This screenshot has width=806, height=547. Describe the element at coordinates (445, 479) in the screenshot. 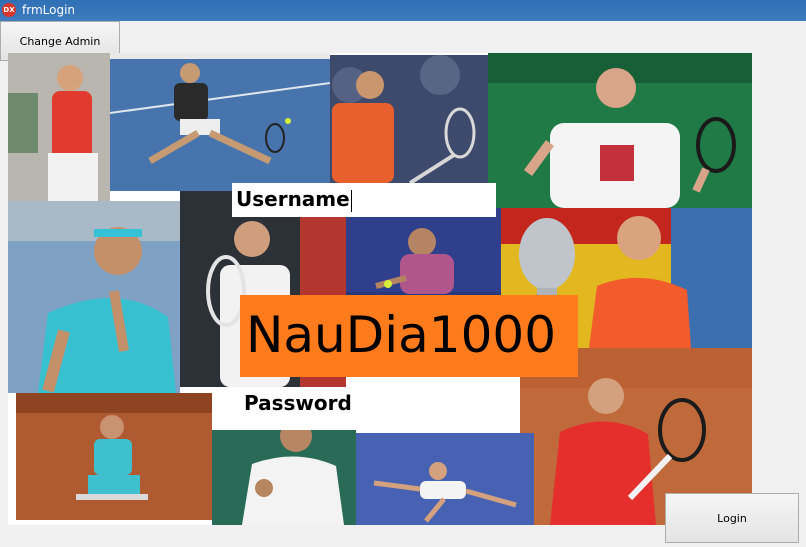

I see `photo-player-lying-on-court` at that location.